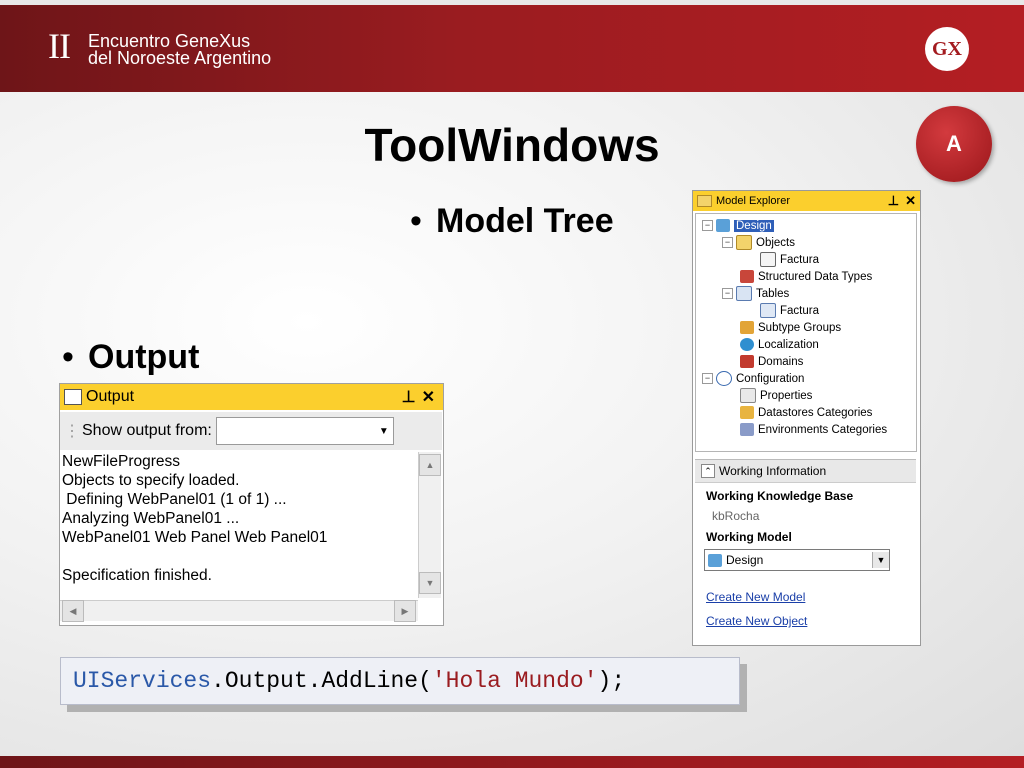 The image size is (1024, 768). I want to click on tree-item-label: Domains, so click(781, 361).